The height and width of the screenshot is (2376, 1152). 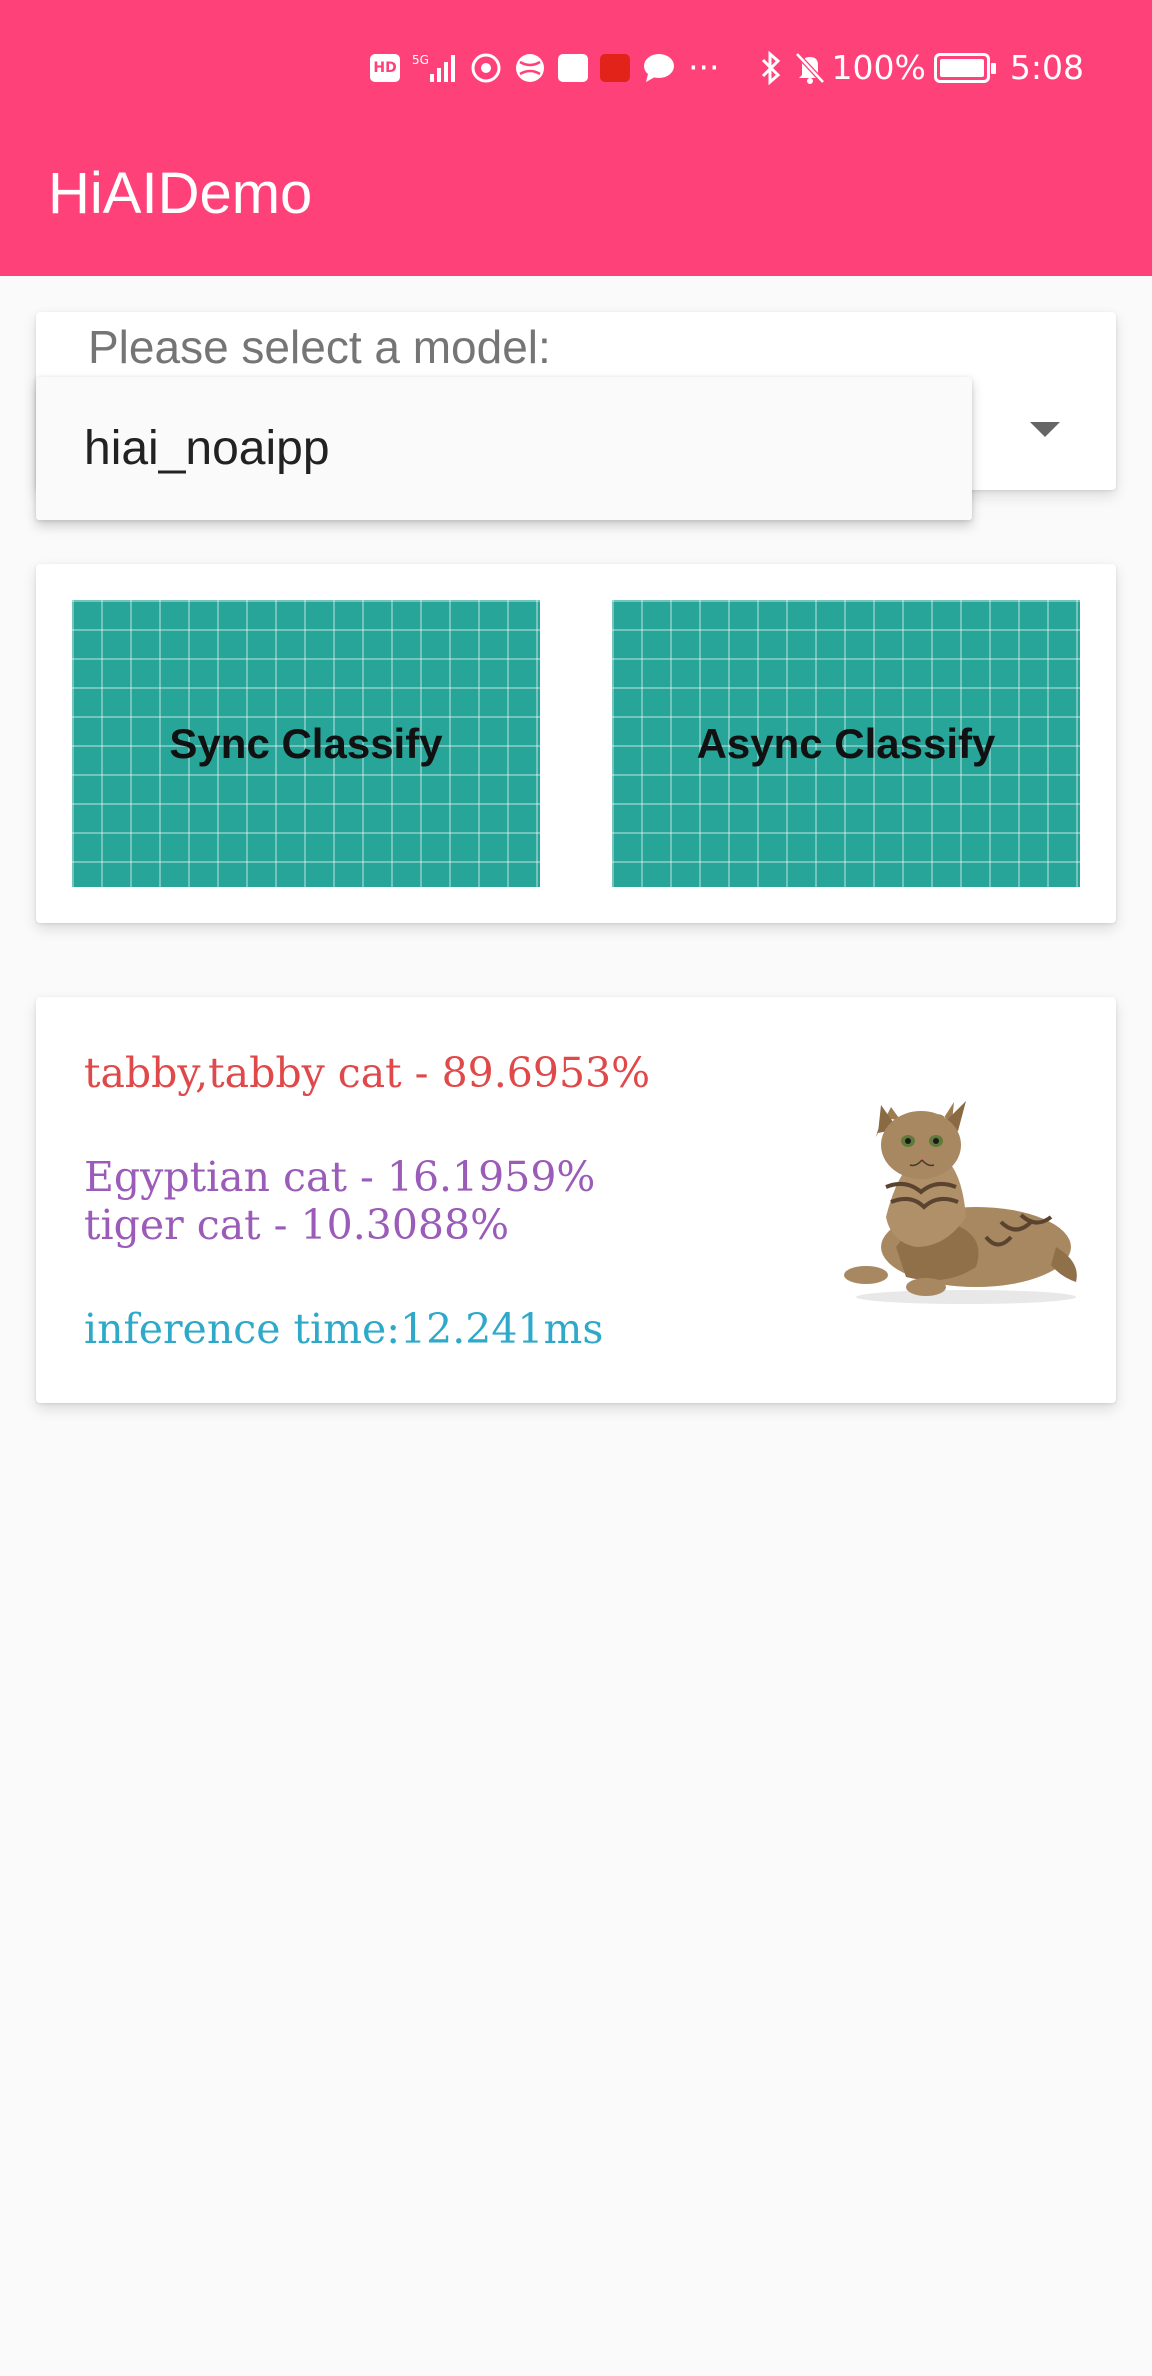 I want to click on dropdown-option-hiai-noaipp: hiai_noaipp, so click(x=207, y=448).